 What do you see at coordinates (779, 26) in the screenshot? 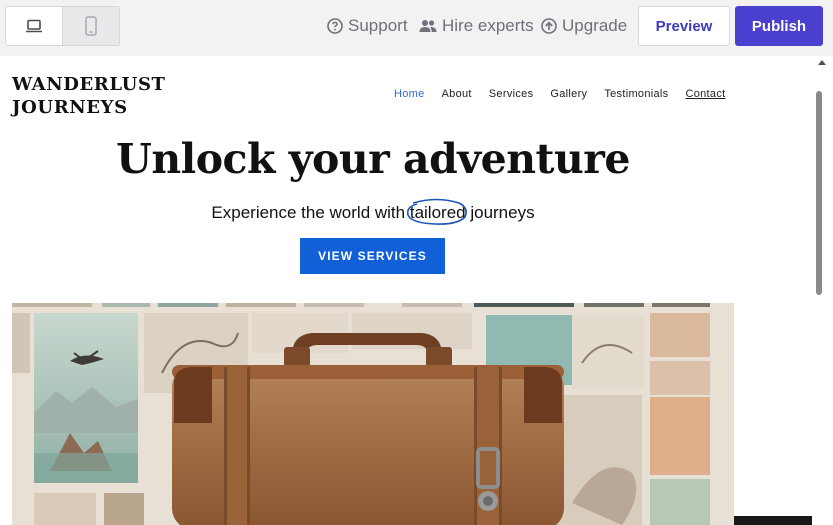
I see `publish-button: Publish` at bounding box center [779, 26].